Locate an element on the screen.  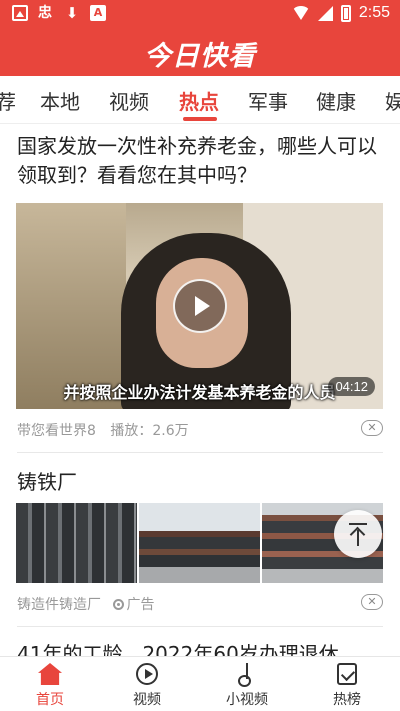
tab-local: 本地 is located at coordinates (60, 100).